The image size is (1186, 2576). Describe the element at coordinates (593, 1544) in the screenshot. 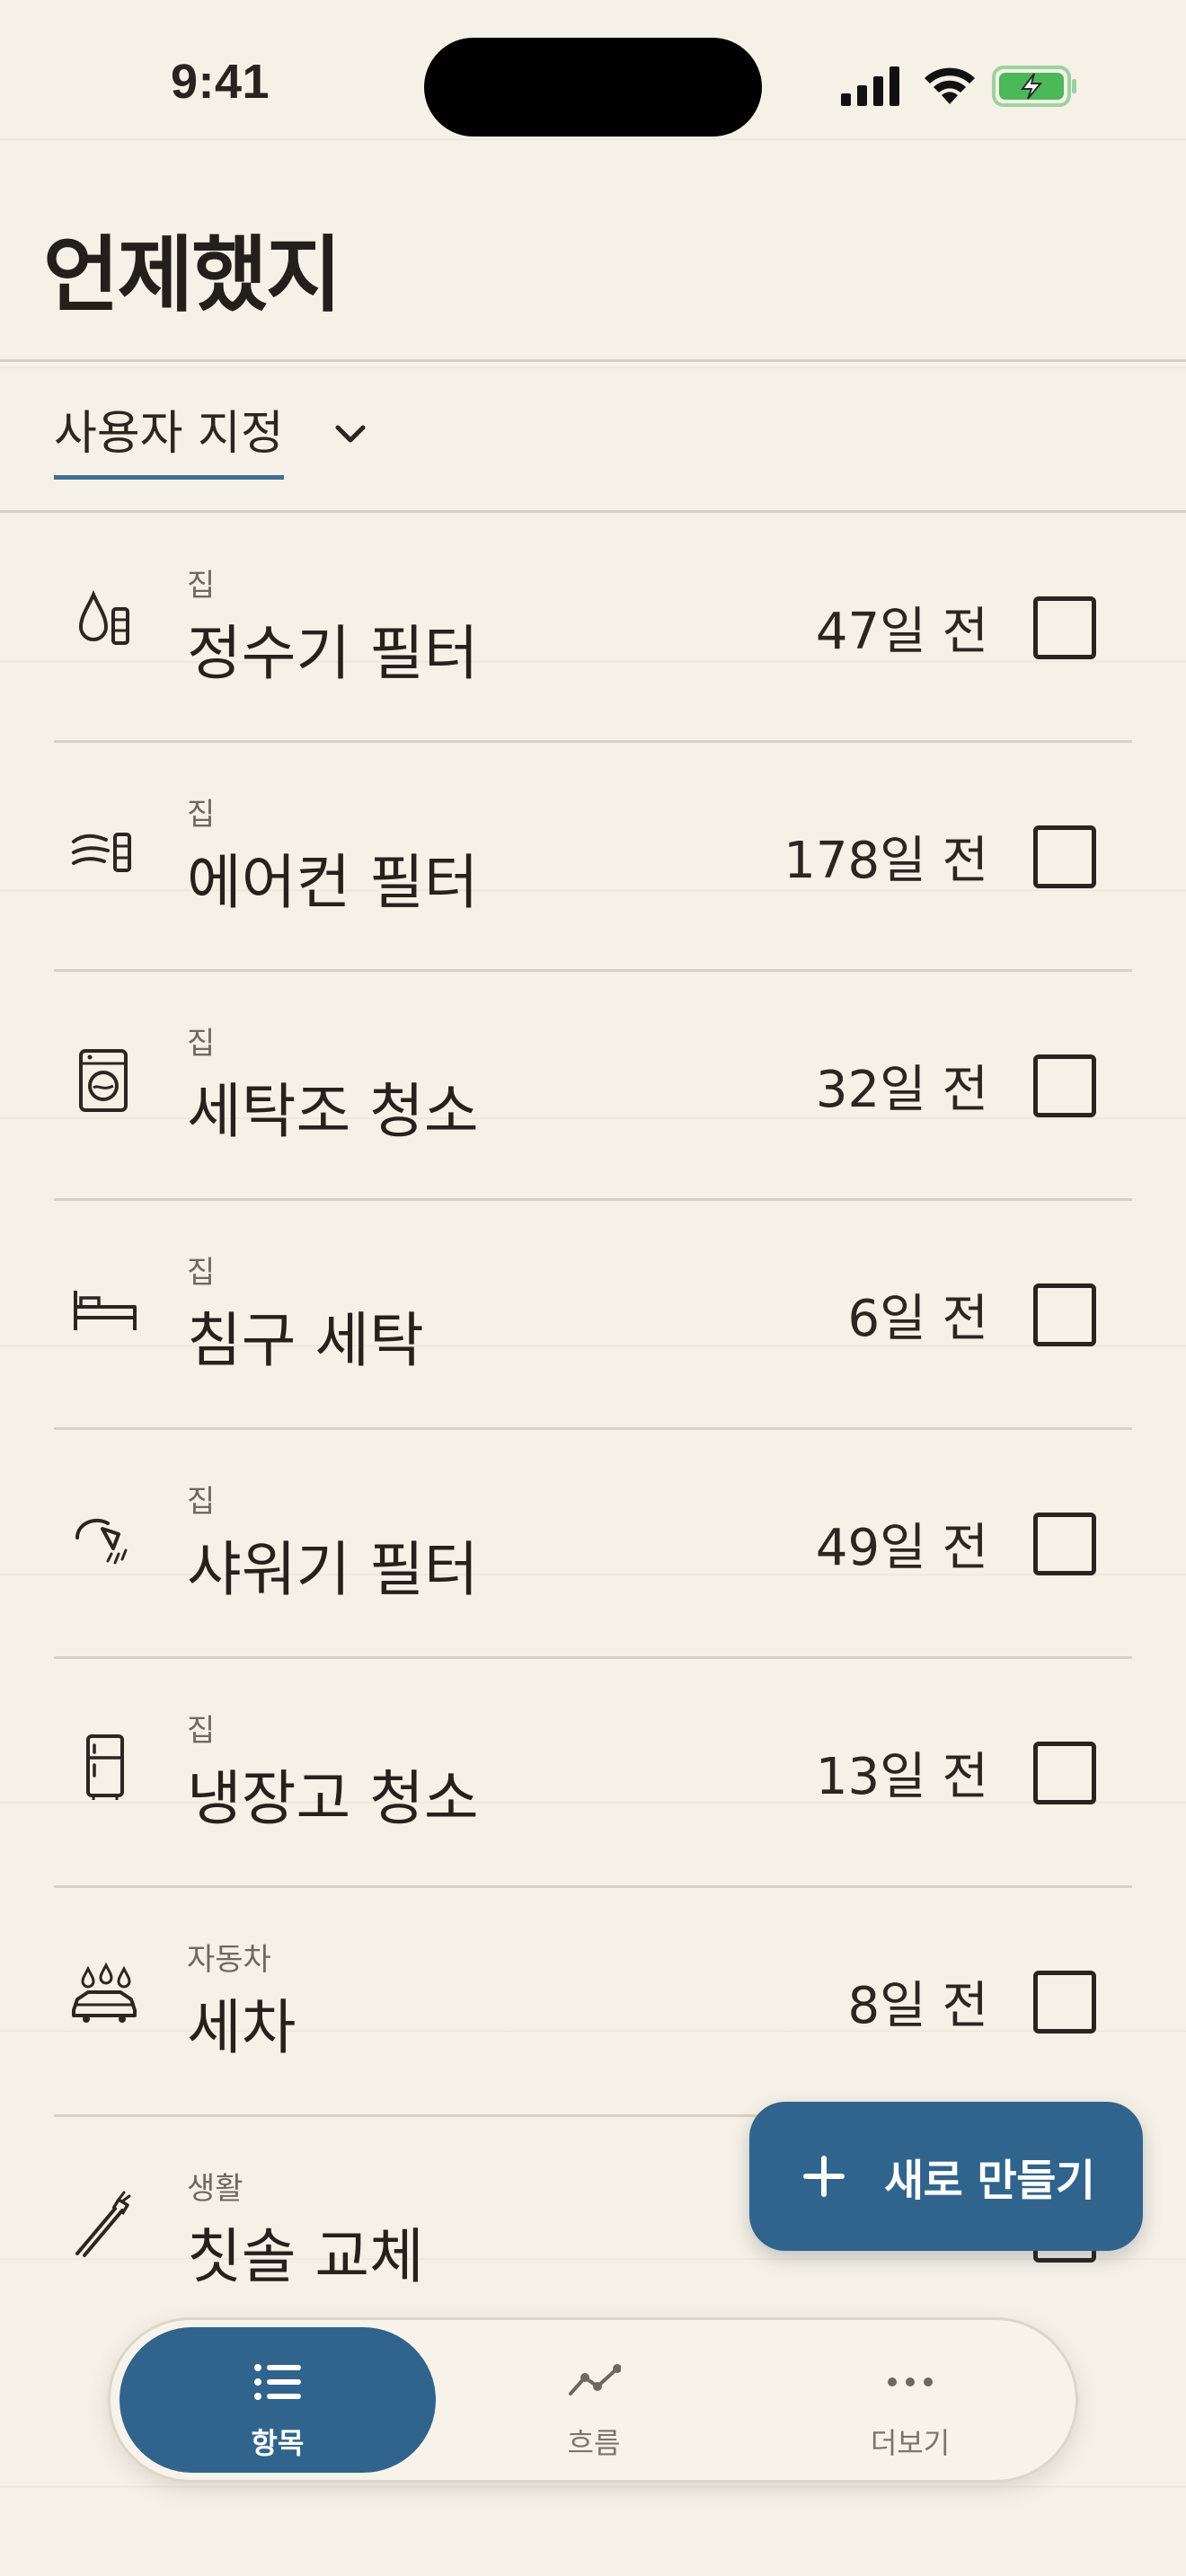

I see `list-item: 집 샤워기 필터 49일 전` at that location.